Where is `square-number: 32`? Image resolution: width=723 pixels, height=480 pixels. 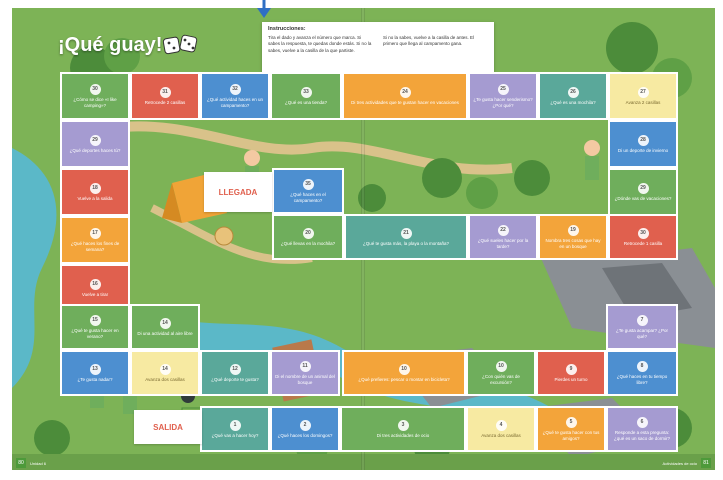
square-number: 32 is located at coordinates (235, 89).